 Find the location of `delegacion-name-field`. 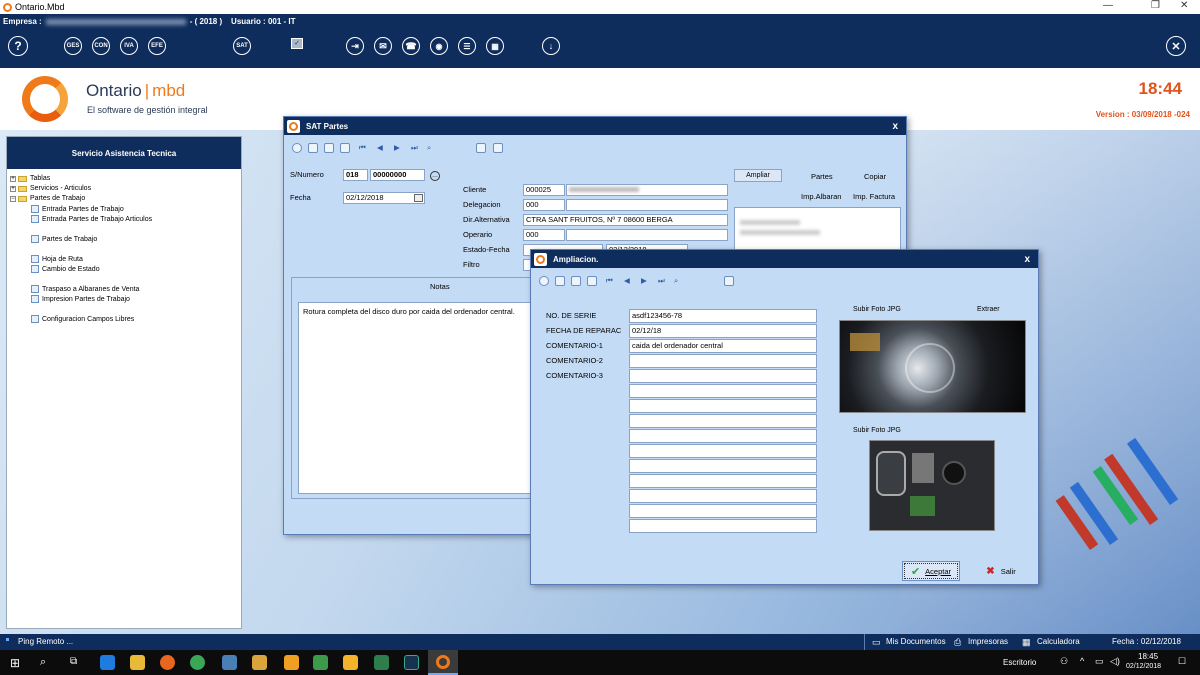

delegacion-name-field is located at coordinates (647, 205).